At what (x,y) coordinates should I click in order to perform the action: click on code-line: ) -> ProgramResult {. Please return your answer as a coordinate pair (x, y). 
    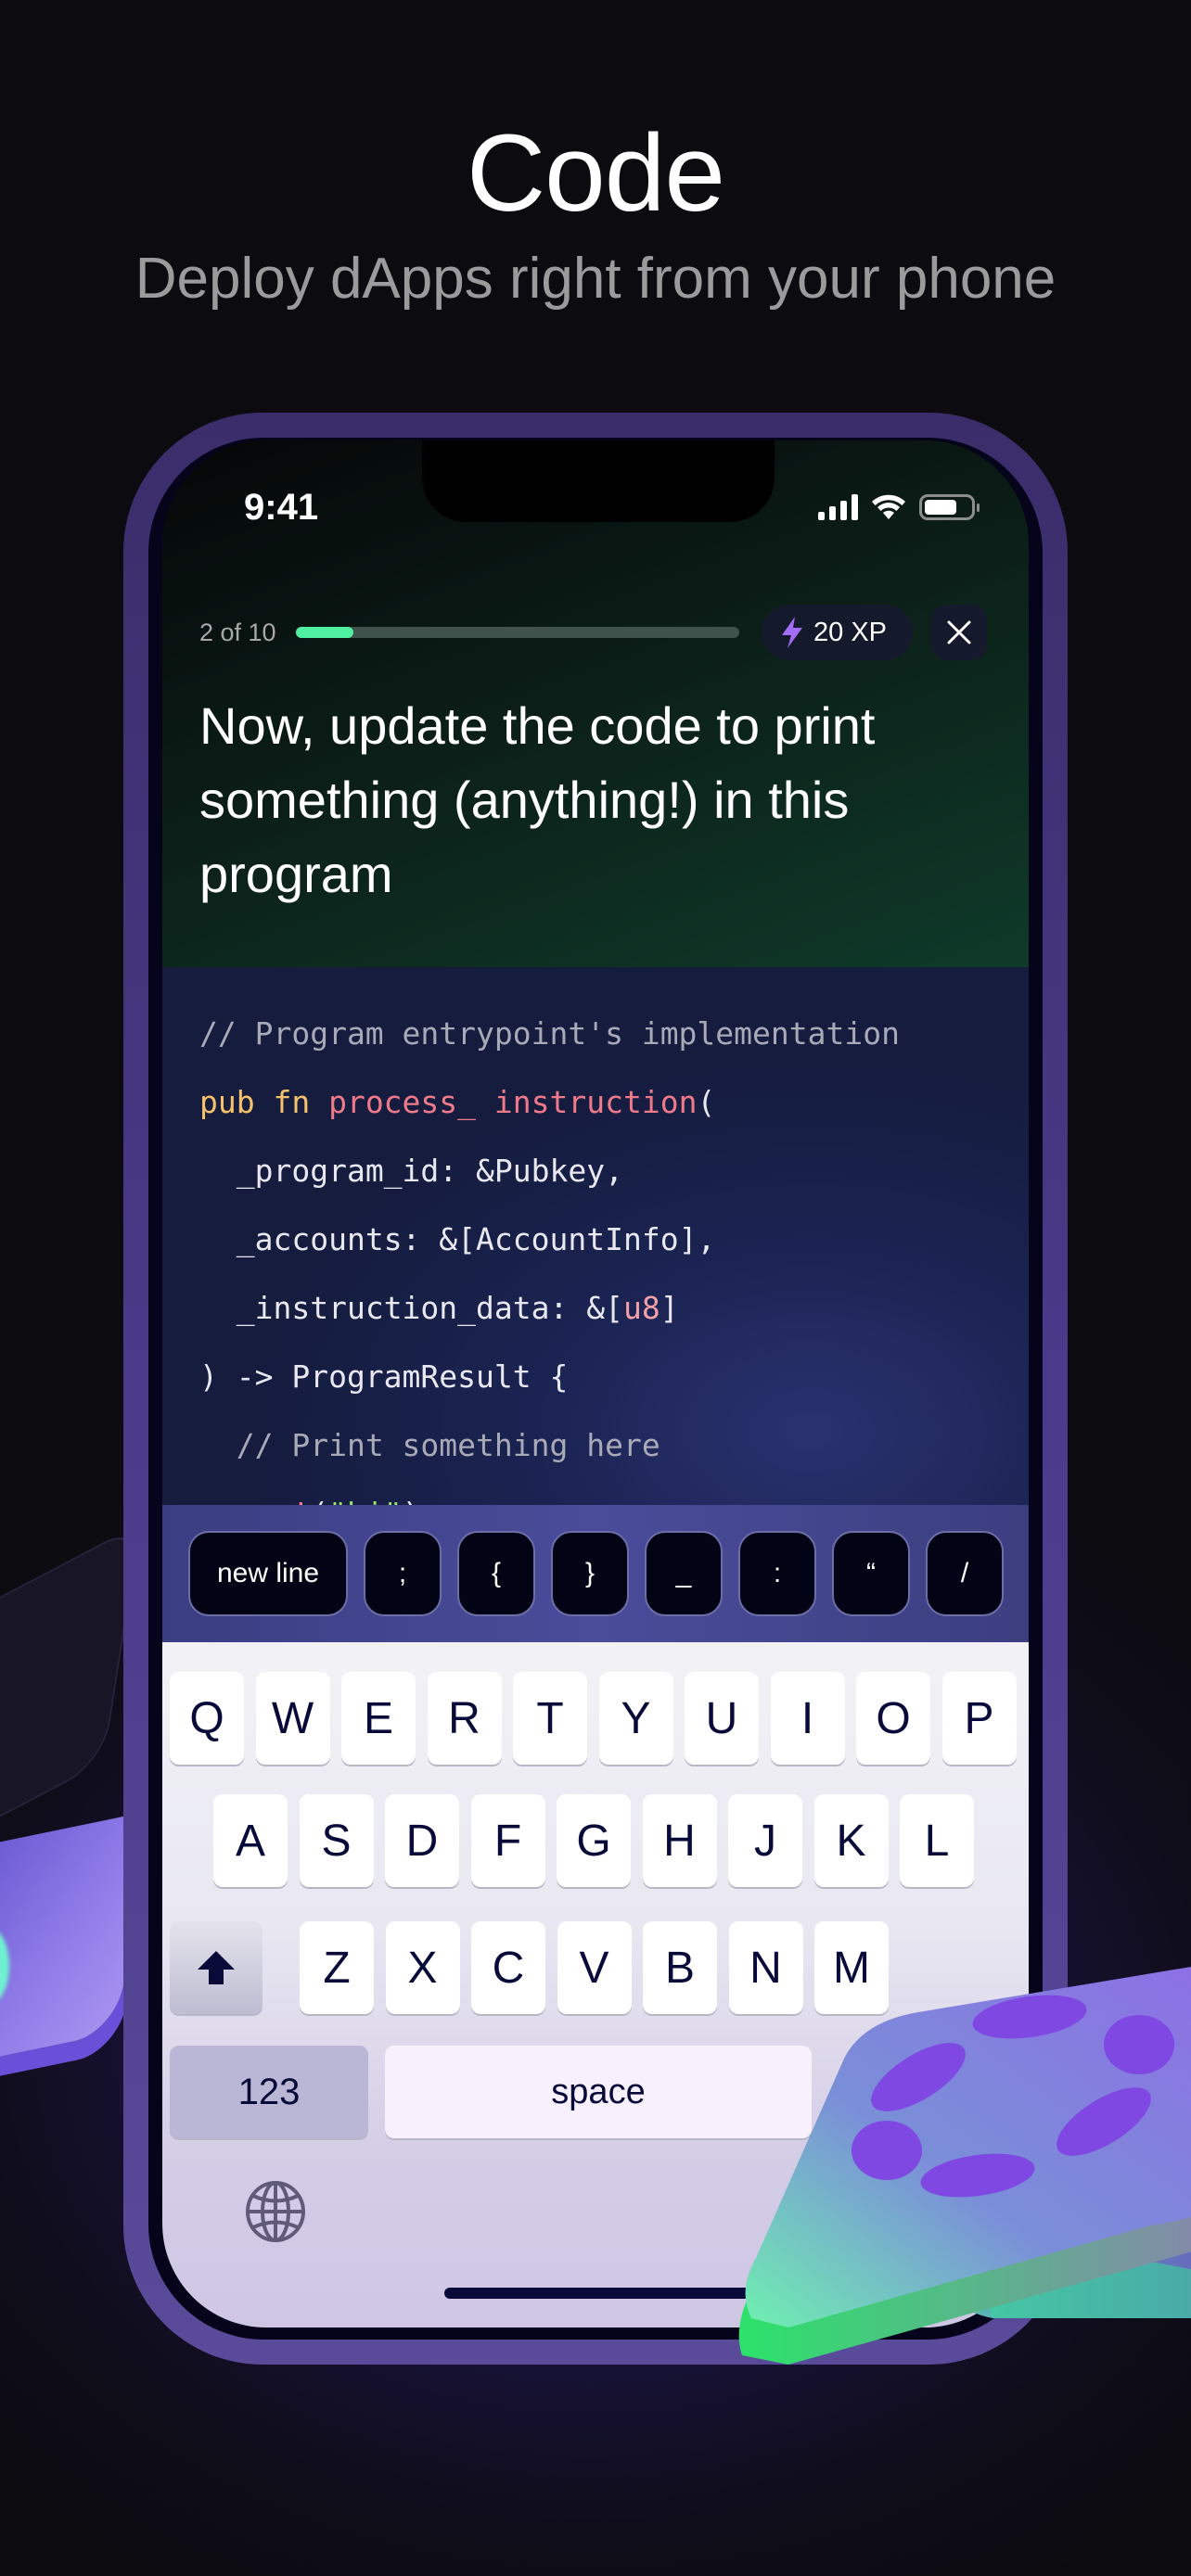
    Looking at the image, I should click on (383, 1377).